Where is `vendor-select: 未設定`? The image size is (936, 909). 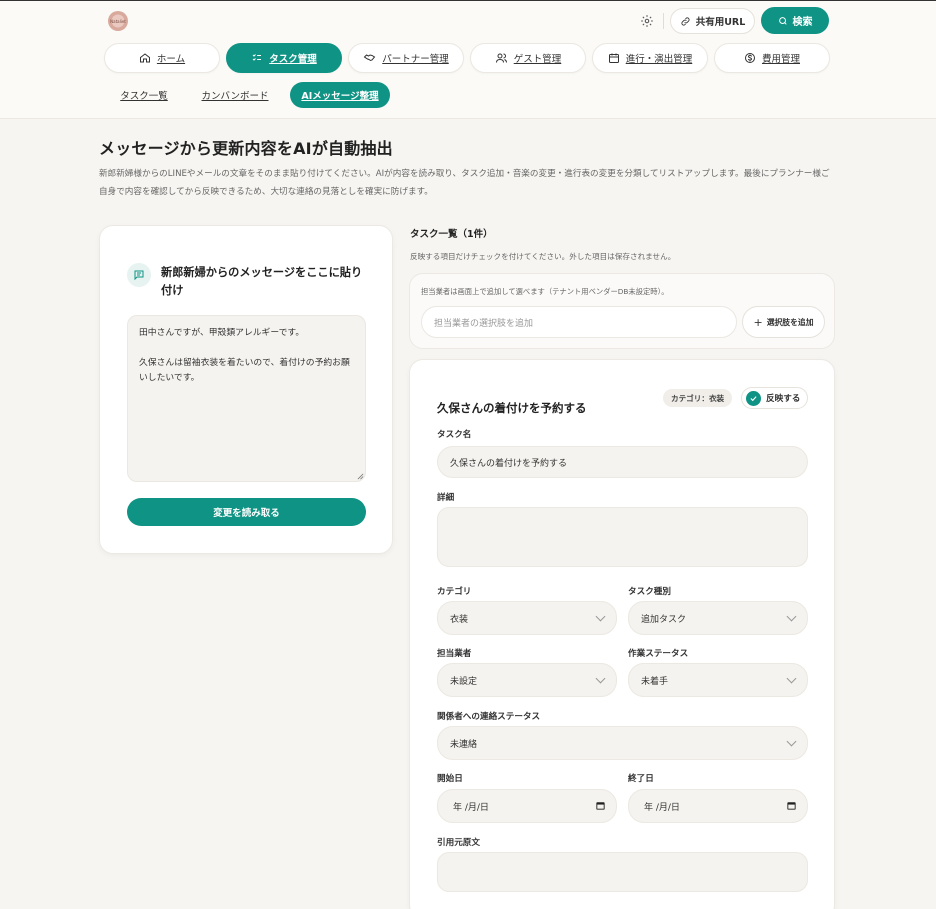 vendor-select: 未設定 is located at coordinates (527, 680).